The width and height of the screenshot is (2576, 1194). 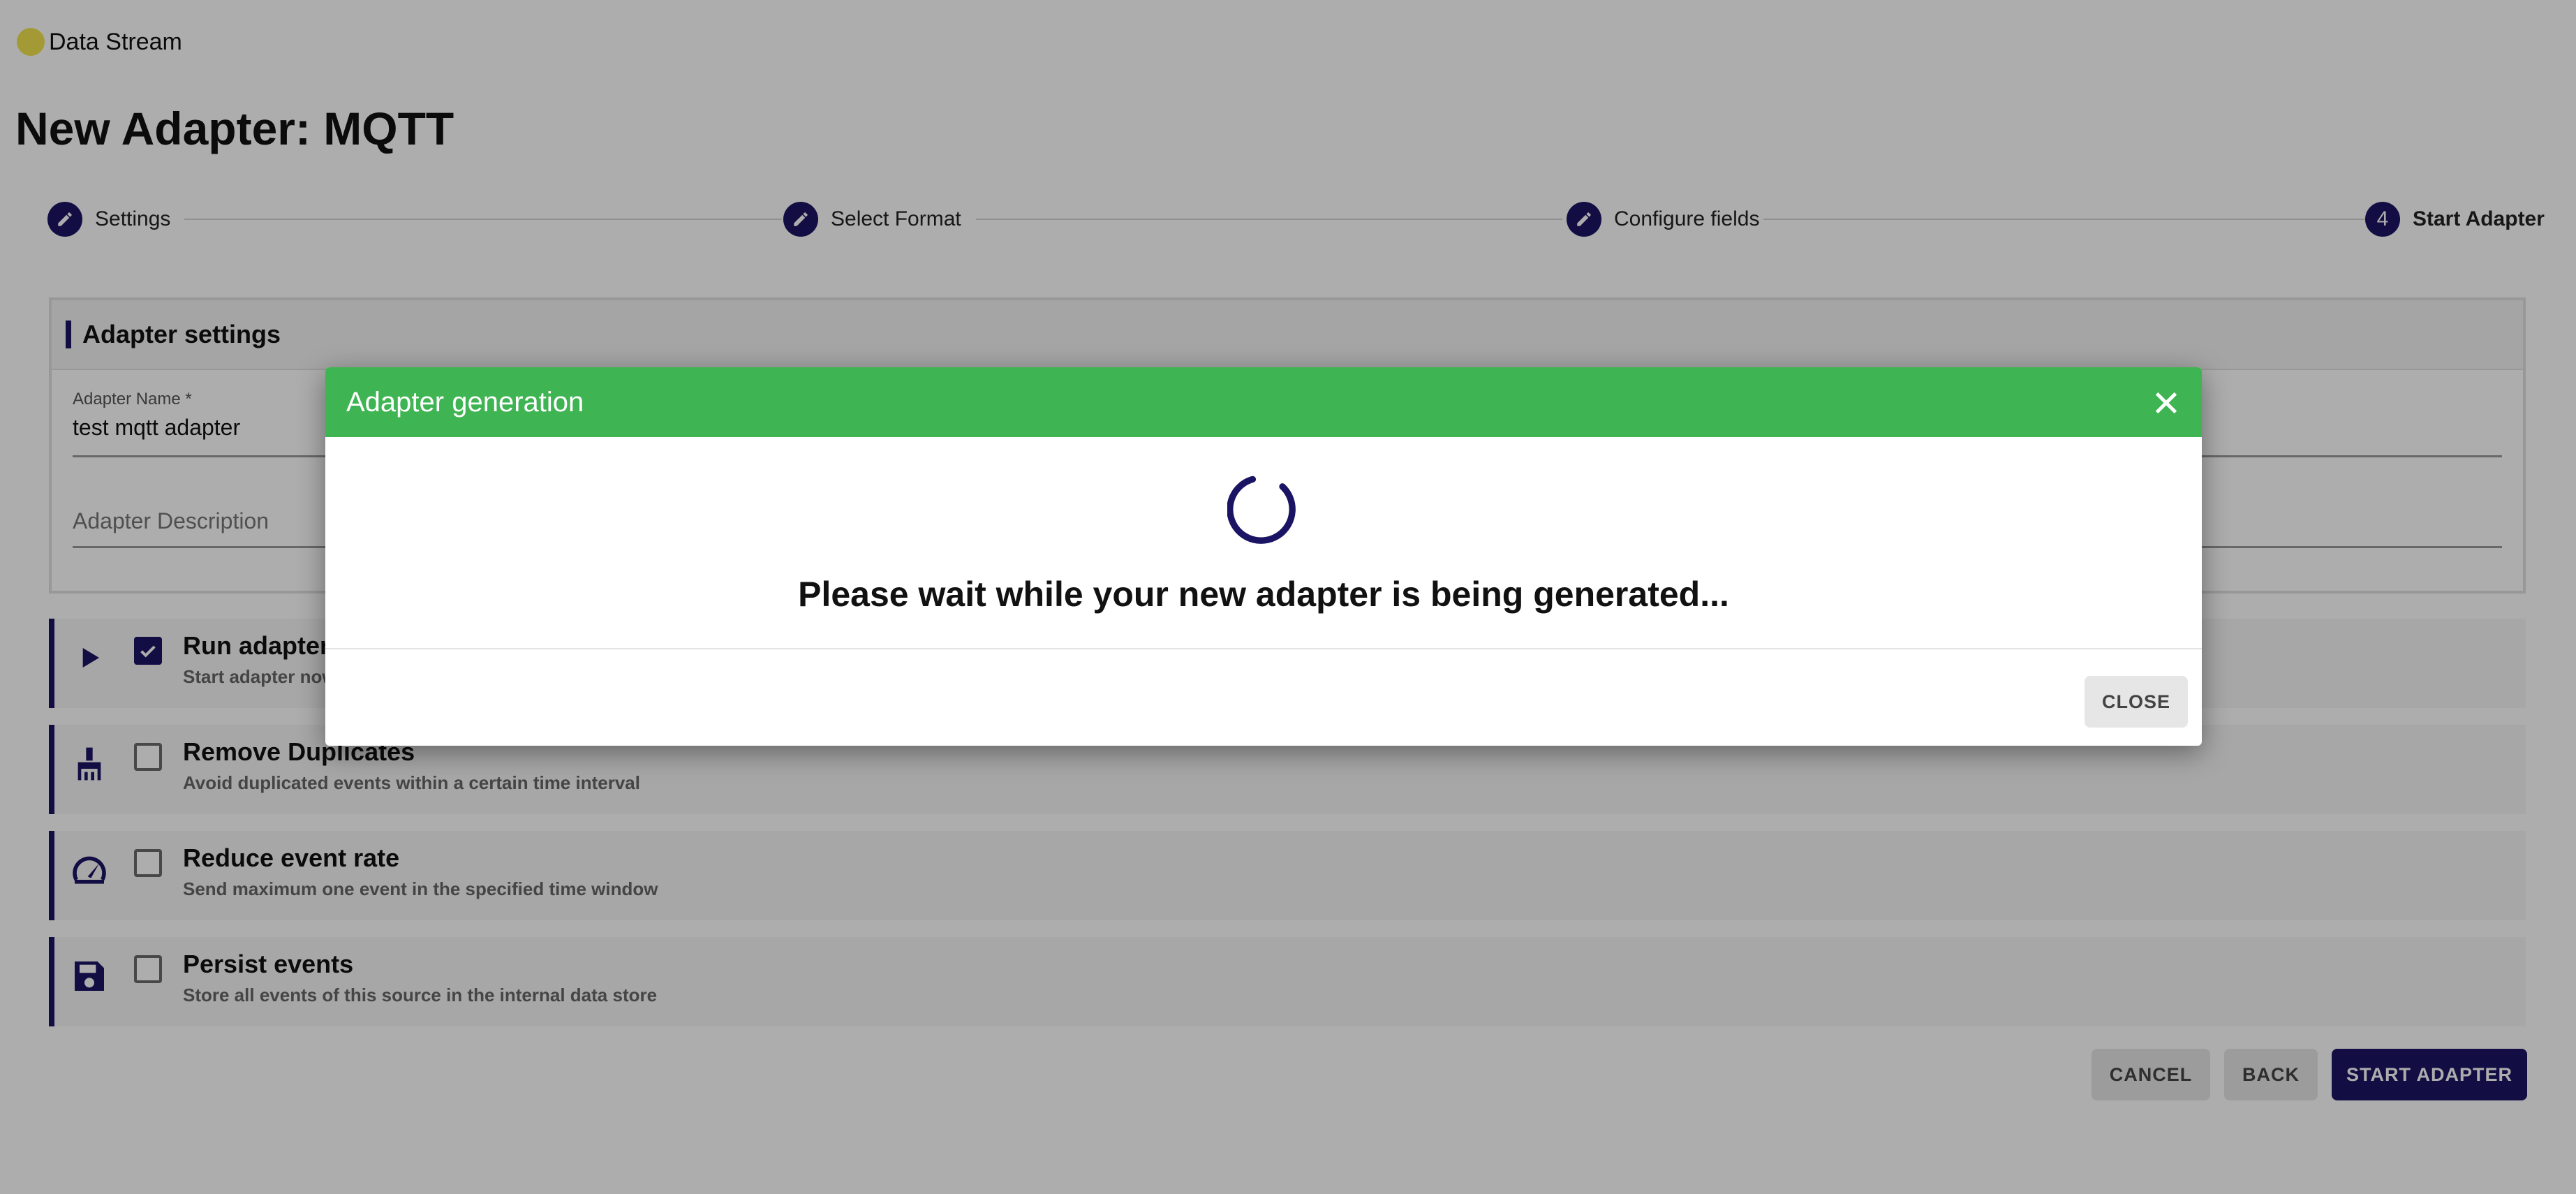 I want to click on loading-spinner-icon, so click(x=1261, y=510).